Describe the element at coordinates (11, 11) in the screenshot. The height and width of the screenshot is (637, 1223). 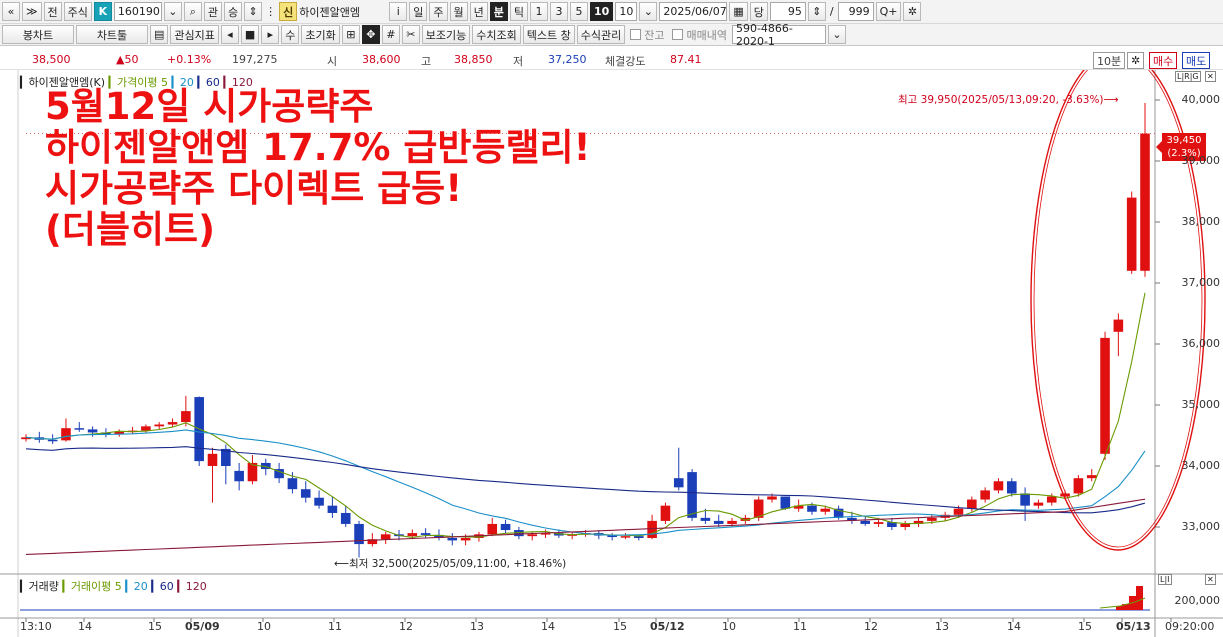
I see `first-button: «` at that location.